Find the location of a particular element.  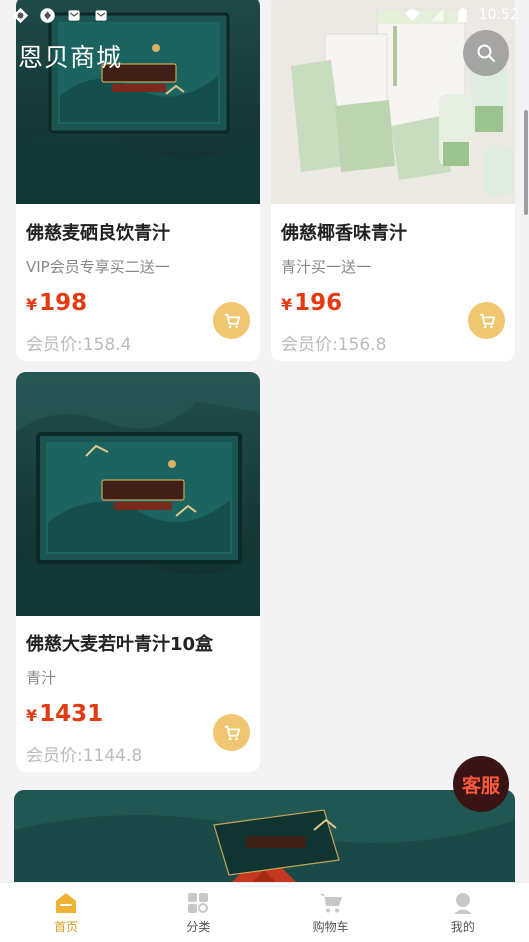

product-price: ¥196 is located at coordinates (311, 303).